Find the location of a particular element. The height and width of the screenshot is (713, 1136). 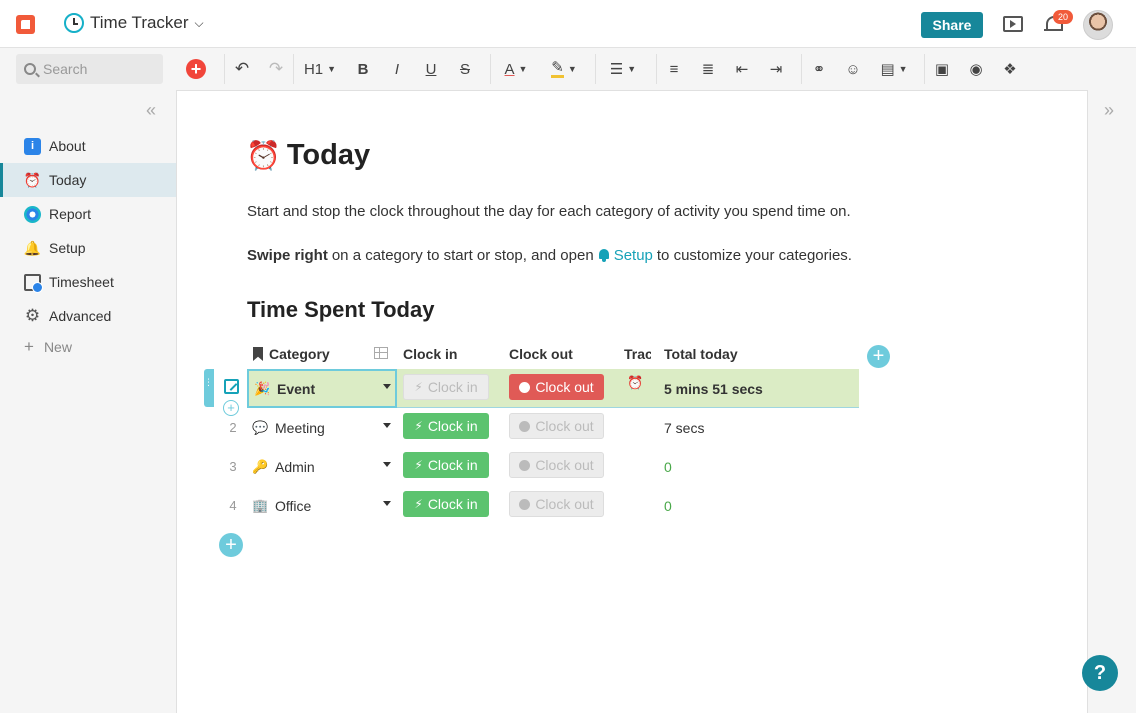

tracking-alarm-icon: ⏰ is located at coordinates (635, 382).